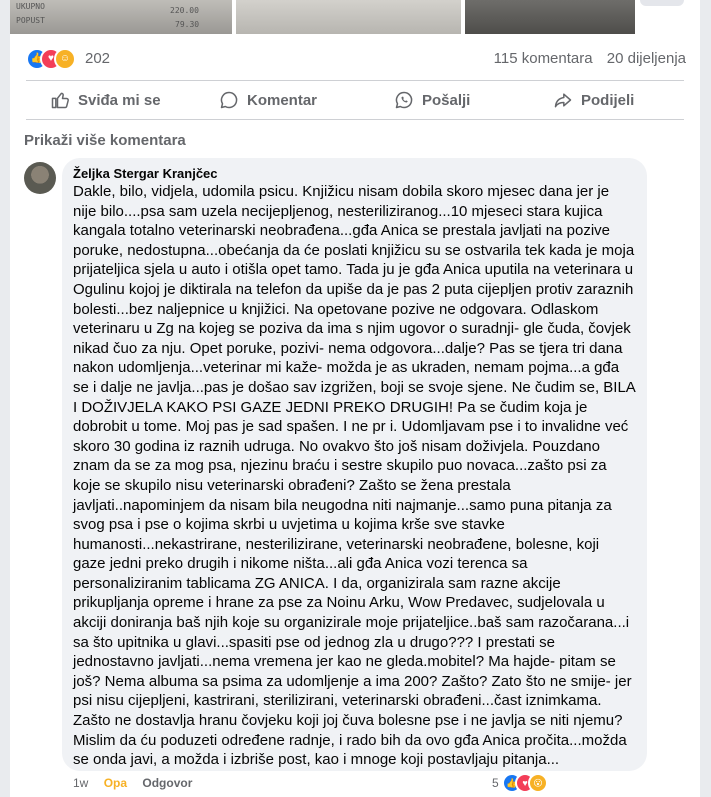 The width and height of the screenshot is (711, 797). I want to click on wow-icon: 😮, so click(538, 783).